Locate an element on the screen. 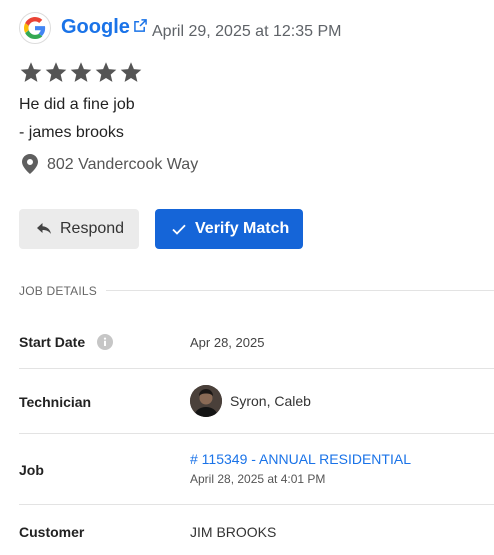 Image resolution: width=494 pixels, height=555 pixels. review-address: 802 Vandercook Way is located at coordinates (123, 164).